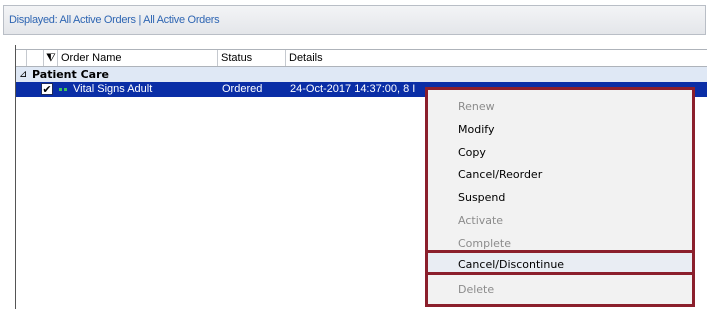  I want to click on order-details: 24-Oct-2017 14:37:00, 8 I, so click(353, 89).